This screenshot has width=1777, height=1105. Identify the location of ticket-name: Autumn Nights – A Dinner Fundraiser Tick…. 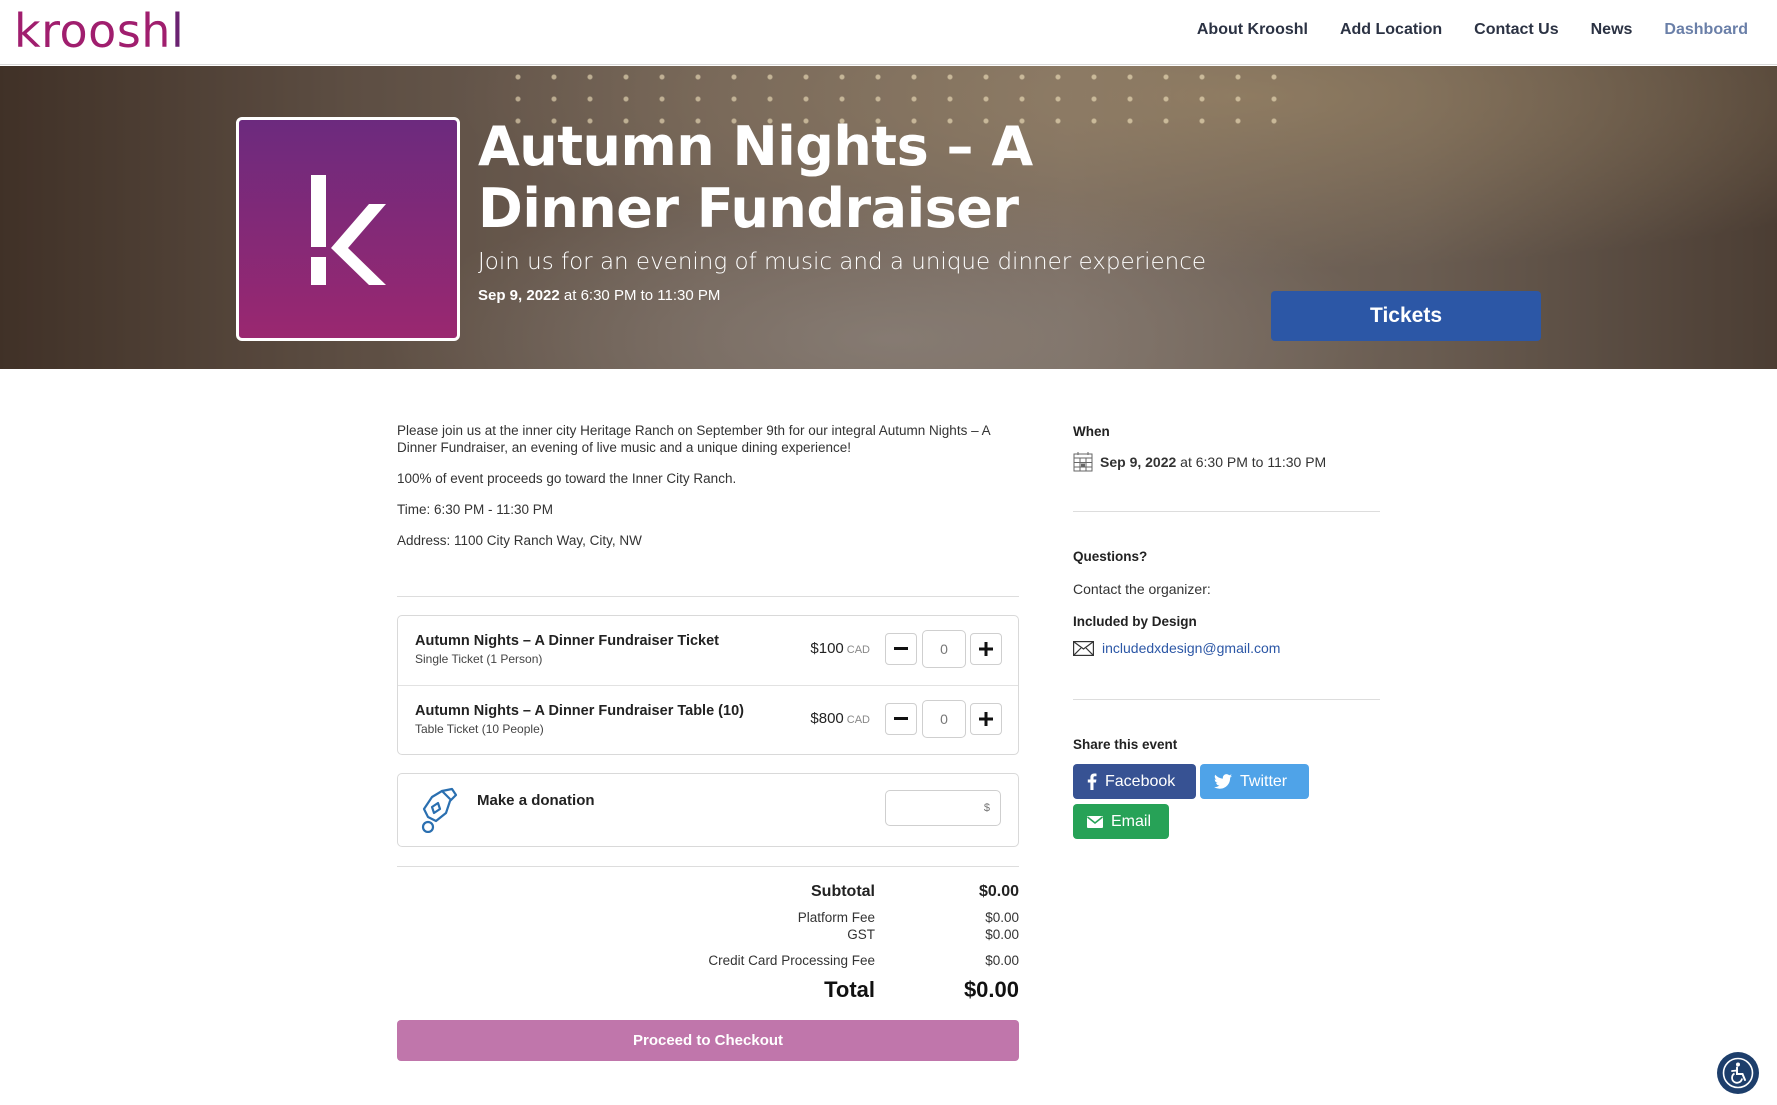
(567, 641).